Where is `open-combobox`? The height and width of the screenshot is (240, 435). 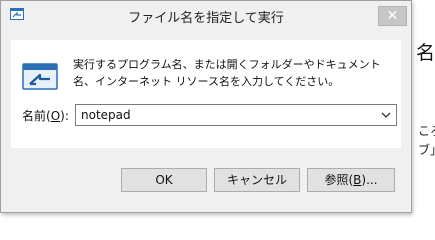
open-combobox is located at coordinates (236, 115).